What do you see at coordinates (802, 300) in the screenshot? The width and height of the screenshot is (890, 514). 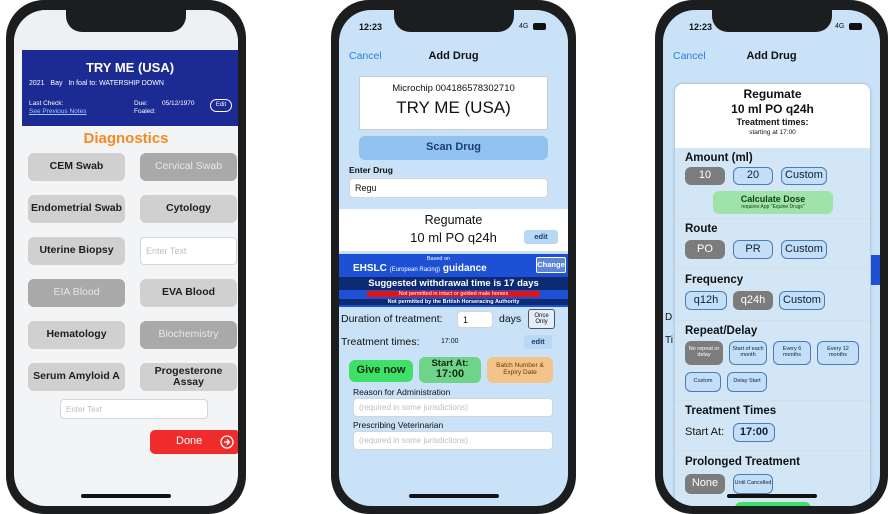 I see `freq-custom-button: Custom` at bounding box center [802, 300].